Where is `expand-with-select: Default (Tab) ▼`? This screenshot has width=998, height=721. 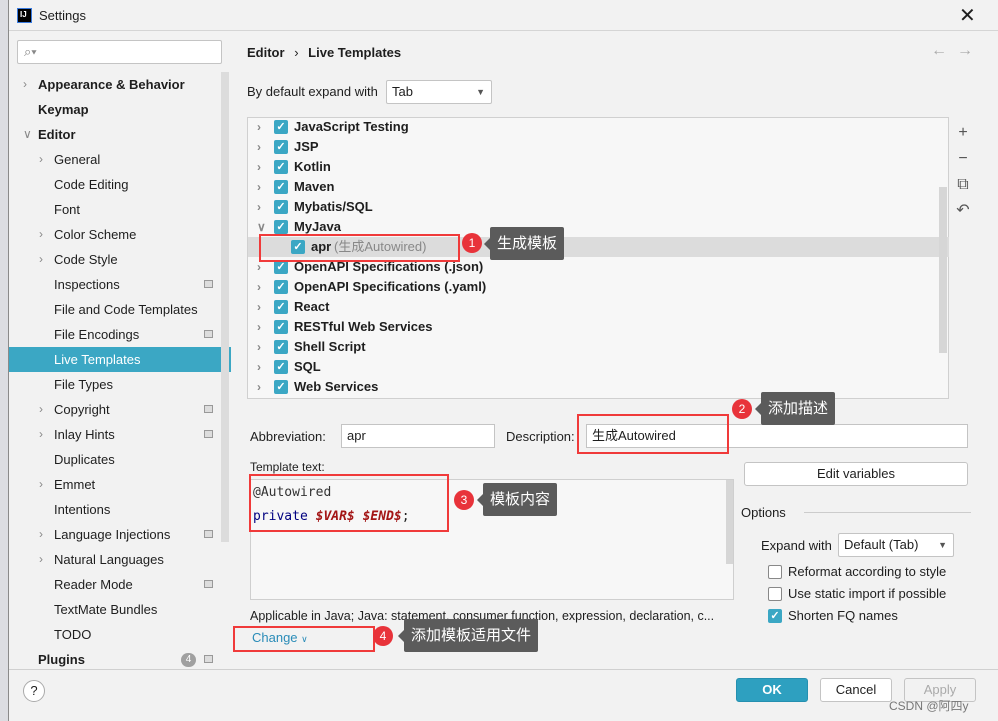
expand-with-select: Default (Tab) ▼ is located at coordinates (896, 545).